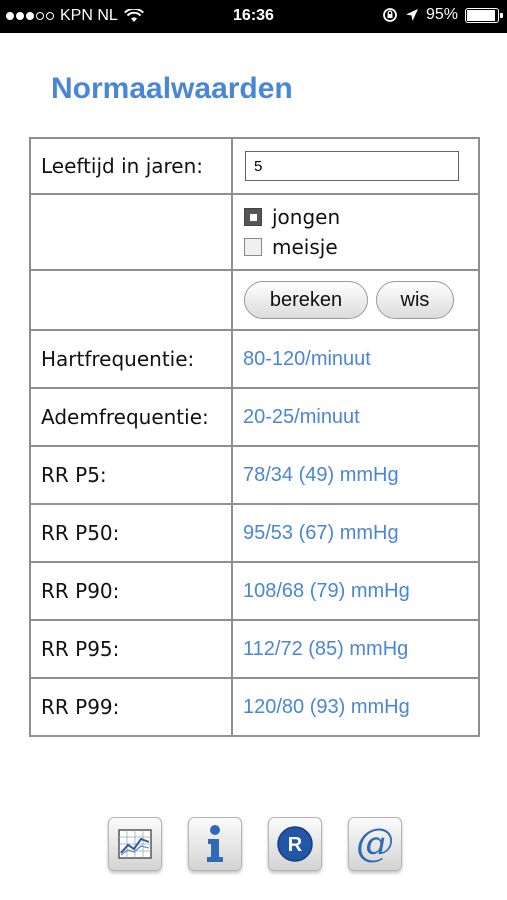  I want to click on result-row: RR P95: 112/72 (85) mmHg, so click(254, 649).